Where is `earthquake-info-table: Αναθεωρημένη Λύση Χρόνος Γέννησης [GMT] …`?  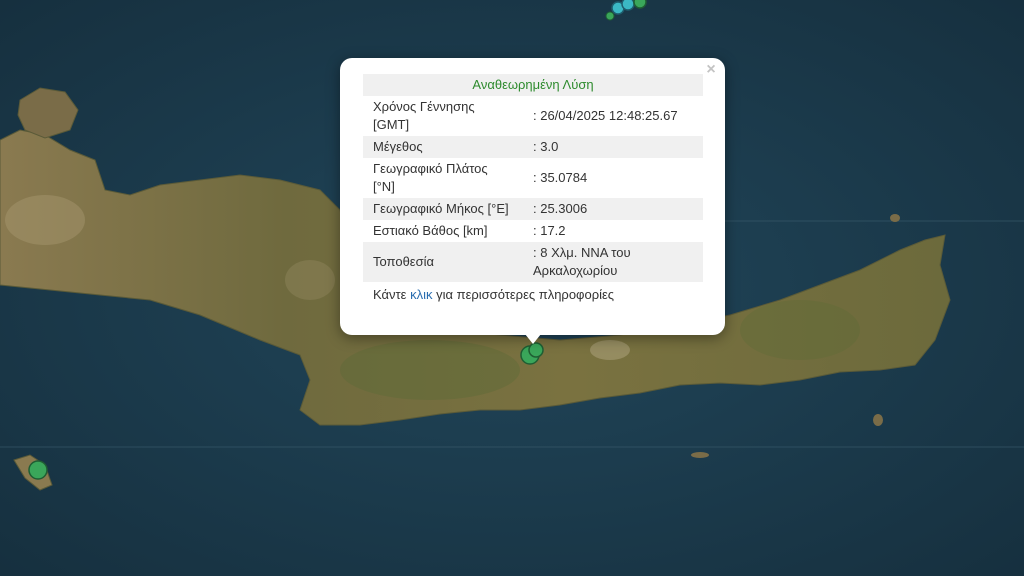
earthquake-info-table: Αναθεωρημένη Λύση Χρόνος Γέννησης [GMT] … is located at coordinates (533, 190).